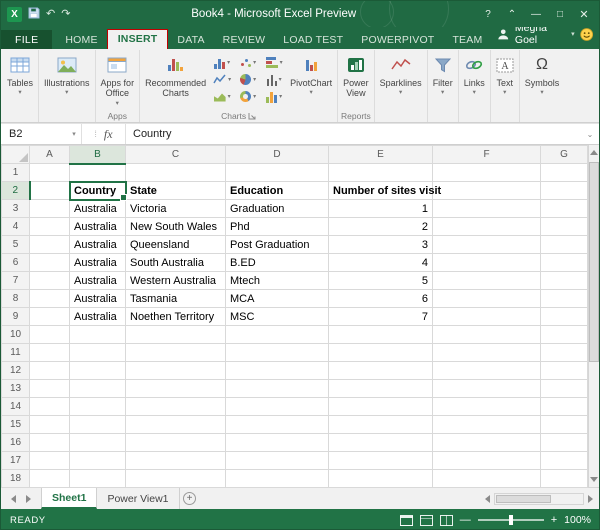  I want to click on cell-A17, so click(49, 460).